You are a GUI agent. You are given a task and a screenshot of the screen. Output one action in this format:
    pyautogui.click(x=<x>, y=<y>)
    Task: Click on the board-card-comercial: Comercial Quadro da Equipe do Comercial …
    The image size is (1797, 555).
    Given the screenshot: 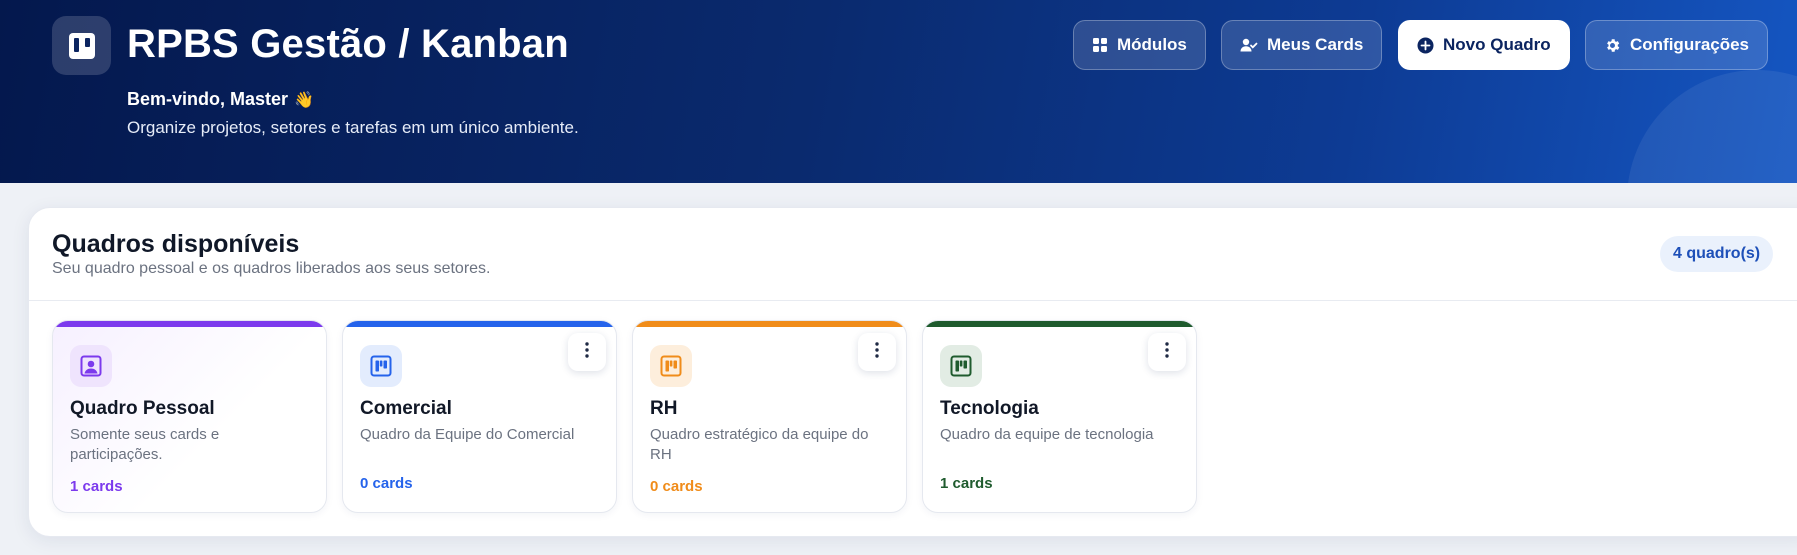 What is the action you would take?
    pyautogui.click(x=479, y=416)
    